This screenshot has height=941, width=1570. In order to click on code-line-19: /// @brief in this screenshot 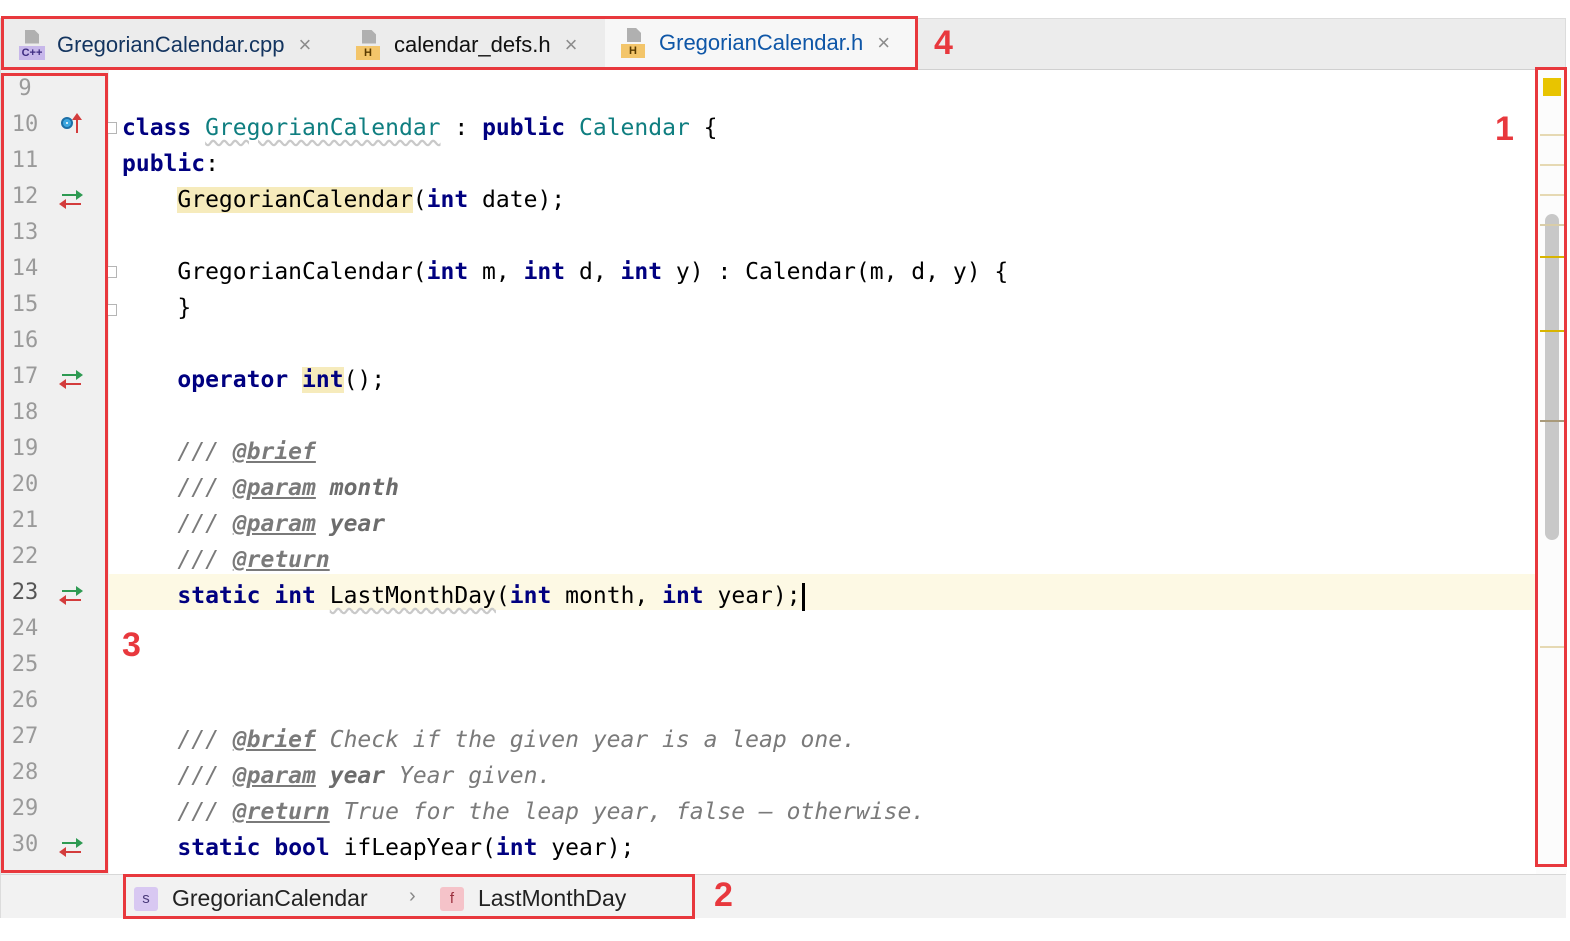, I will do `click(246, 452)`.